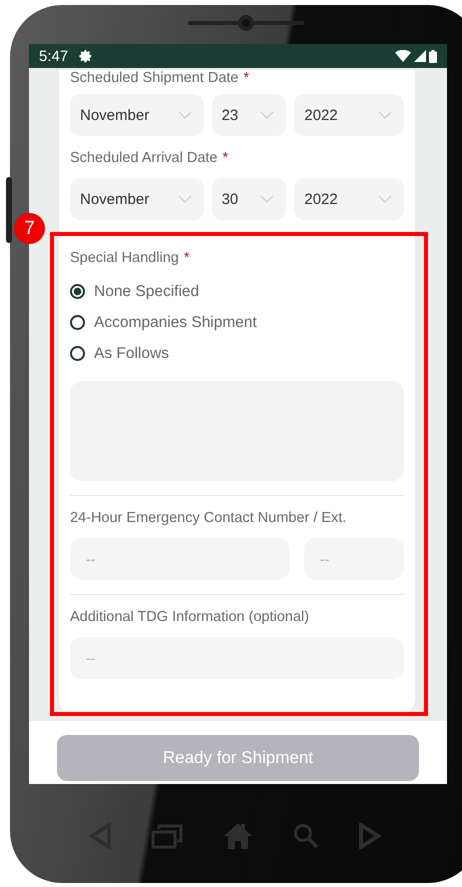 The image size is (462, 887). What do you see at coordinates (306, 836) in the screenshot?
I see `search-icon` at bounding box center [306, 836].